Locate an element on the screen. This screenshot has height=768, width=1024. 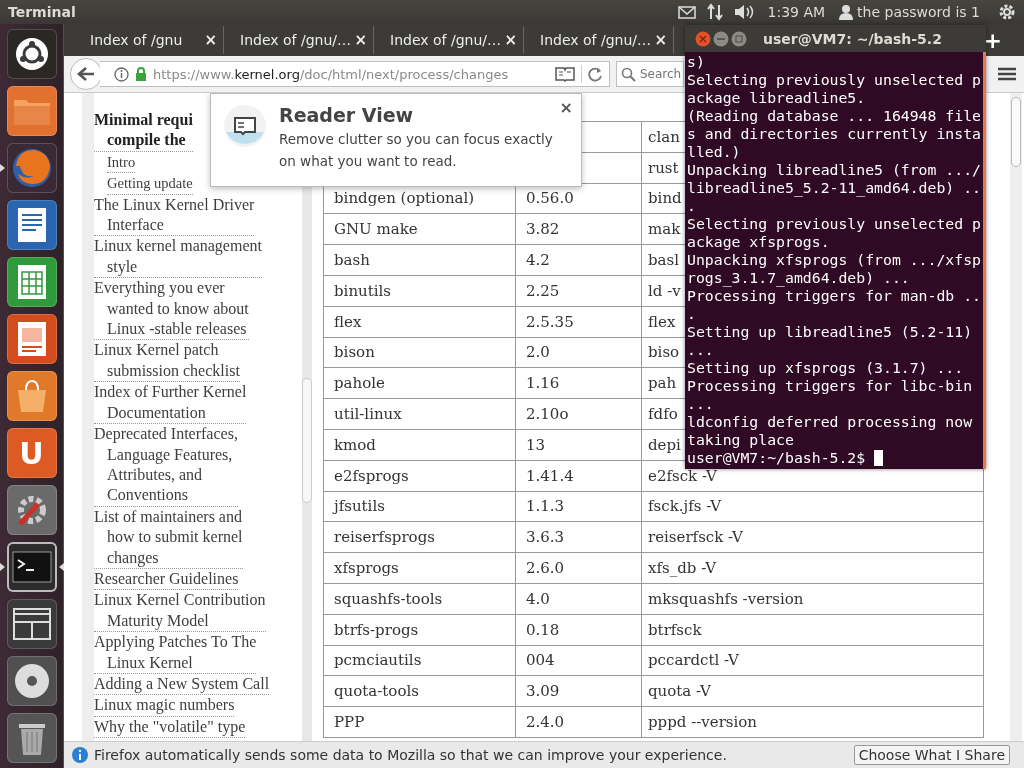
reload-icon is located at coordinates (595, 74).